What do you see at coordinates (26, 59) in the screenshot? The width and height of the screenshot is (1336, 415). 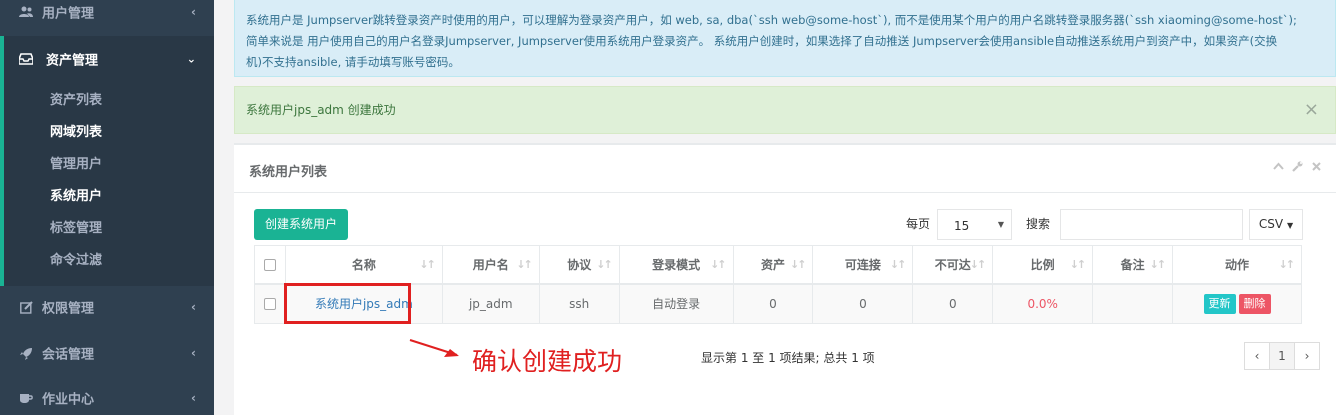 I see `inbox-icon` at bounding box center [26, 59].